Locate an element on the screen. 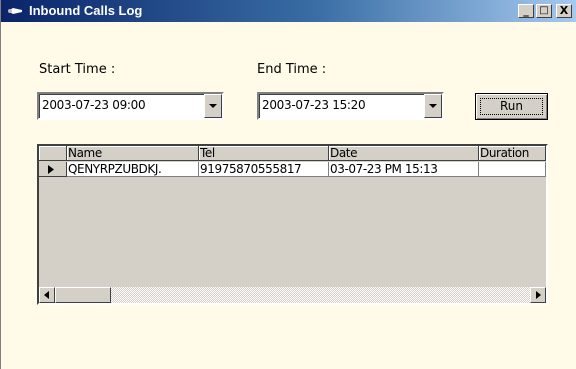  cell-date: 03-07-23 PM 15:13 is located at coordinates (404, 169).